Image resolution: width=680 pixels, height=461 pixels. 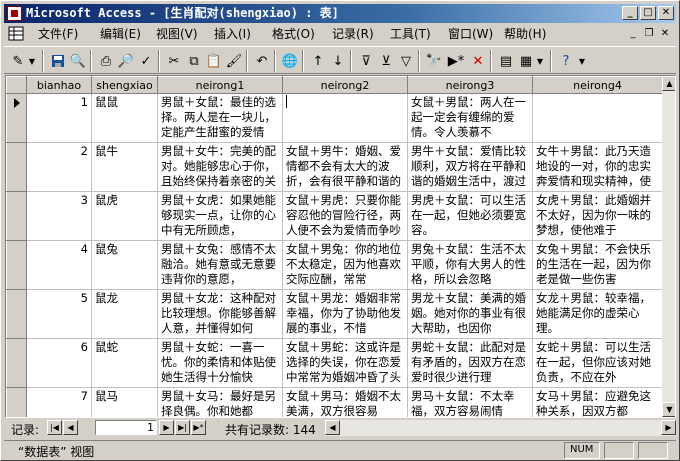 I want to click on cell-neirong2-active, so click(x=345, y=118).